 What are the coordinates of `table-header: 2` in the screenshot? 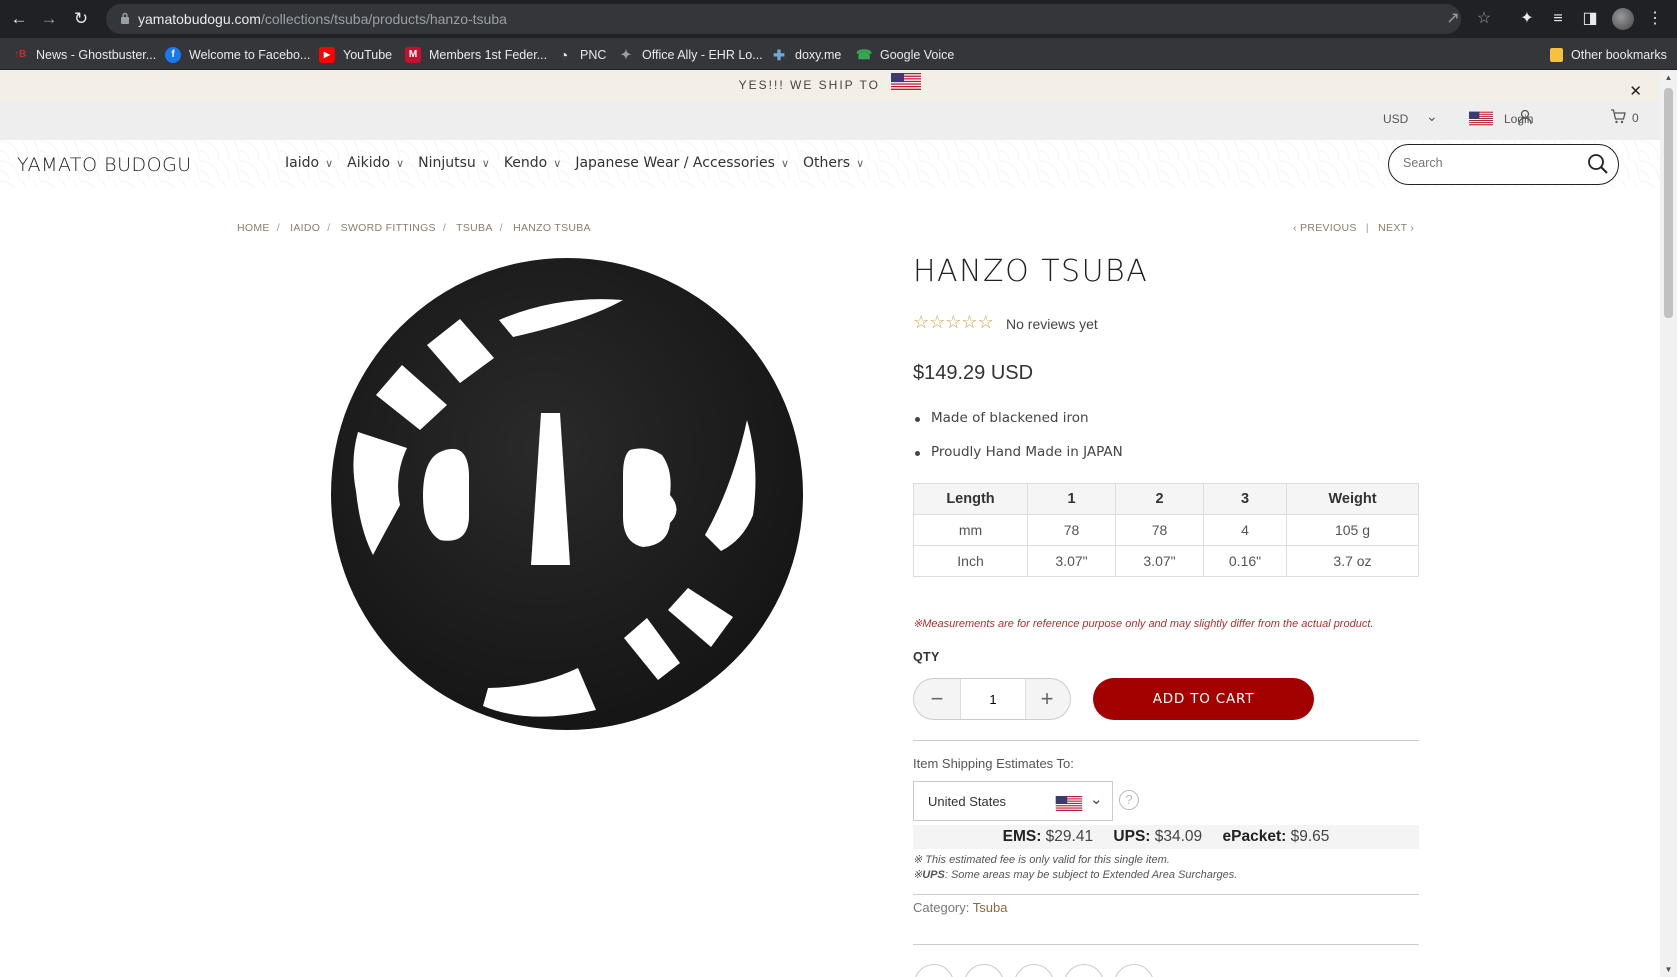 It's located at (1159, 499).